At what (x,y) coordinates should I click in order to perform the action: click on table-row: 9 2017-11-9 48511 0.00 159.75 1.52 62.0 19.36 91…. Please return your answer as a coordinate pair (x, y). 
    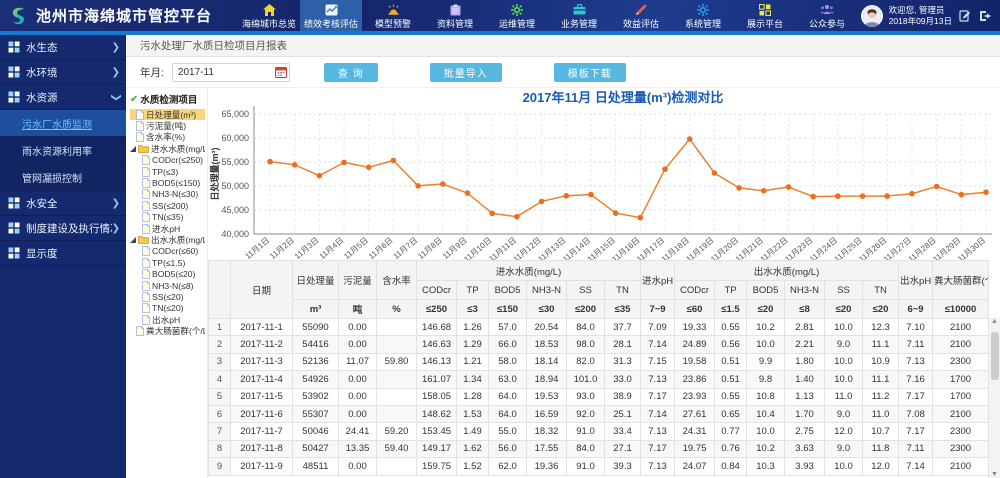
    Looking at the image, I should click on (599, 466).